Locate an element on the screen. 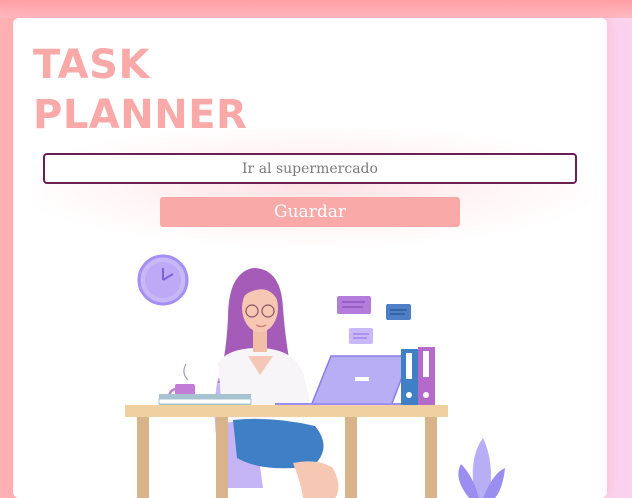 The image size is (632, 498). binder-icon is located at coordinates (418, 377).